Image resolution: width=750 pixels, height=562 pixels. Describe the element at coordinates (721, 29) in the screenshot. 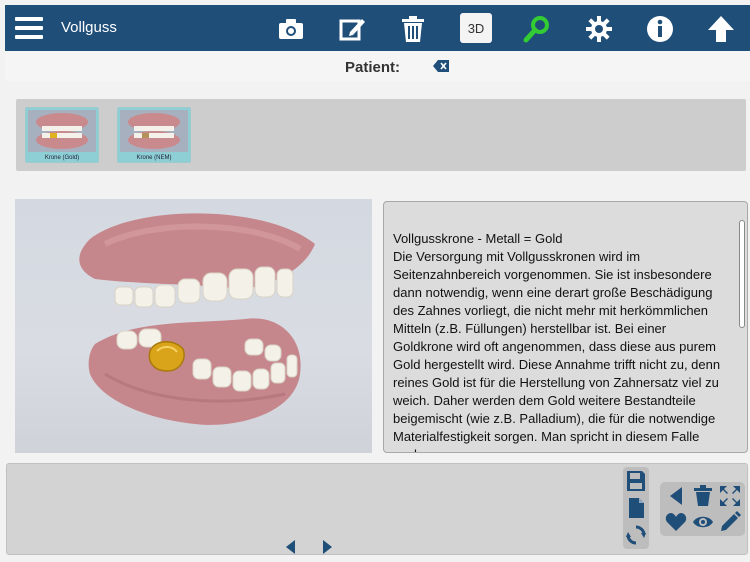

I see `upload-arrow-icon` at that location.